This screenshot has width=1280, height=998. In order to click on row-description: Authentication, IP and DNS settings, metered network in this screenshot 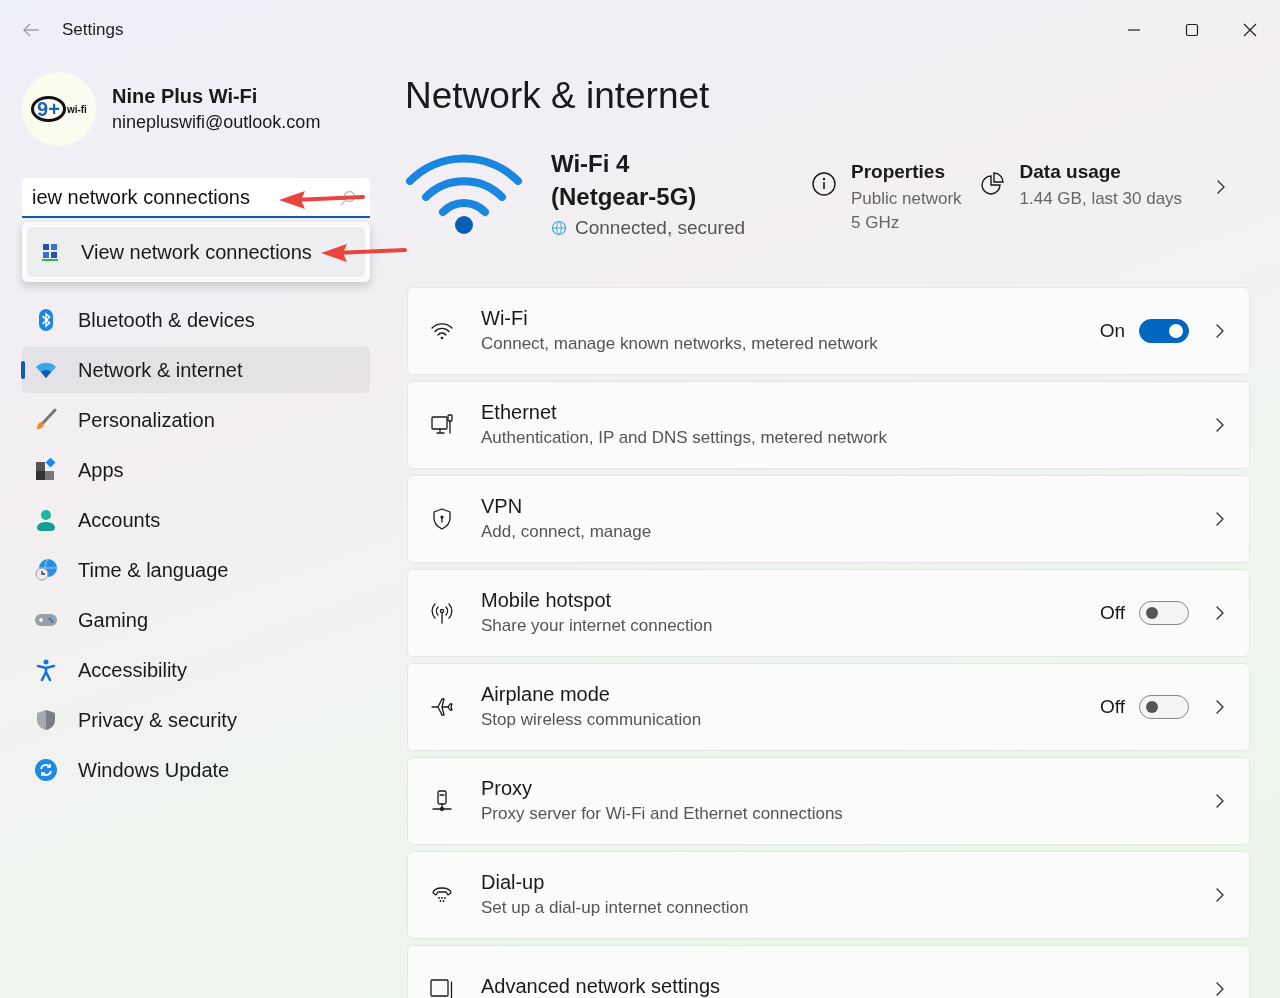, I will do `click(685, 438)`.